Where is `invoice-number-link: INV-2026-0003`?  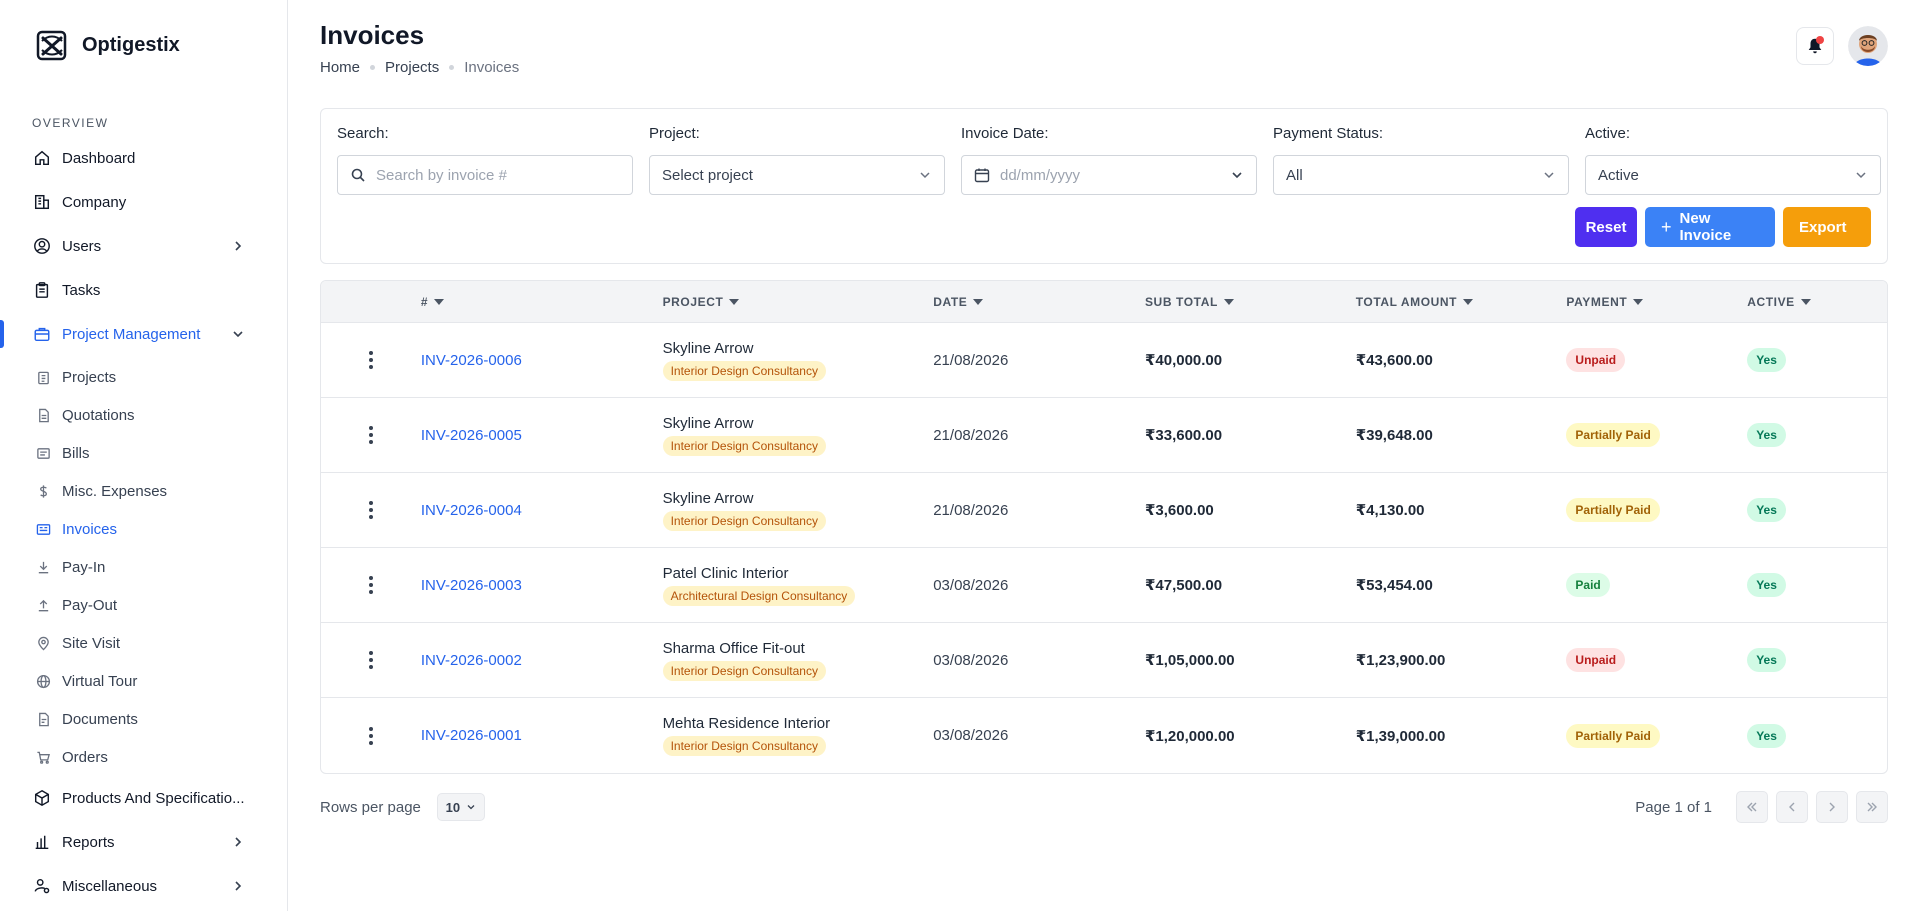
invoice-number-link: INV-2026-0003 is located at coordinates (471, 585).